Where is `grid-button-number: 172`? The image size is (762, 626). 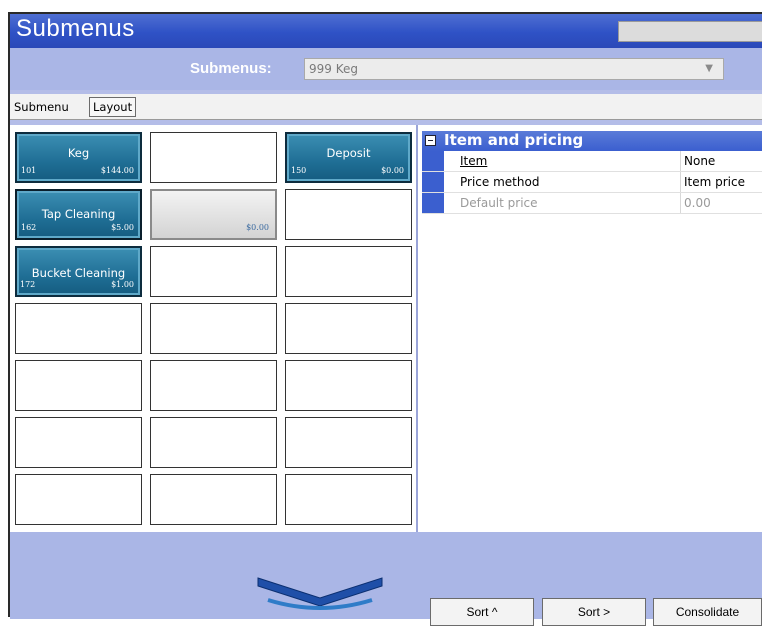
grid-button-number: 172 is located at coordinates (28, 284).